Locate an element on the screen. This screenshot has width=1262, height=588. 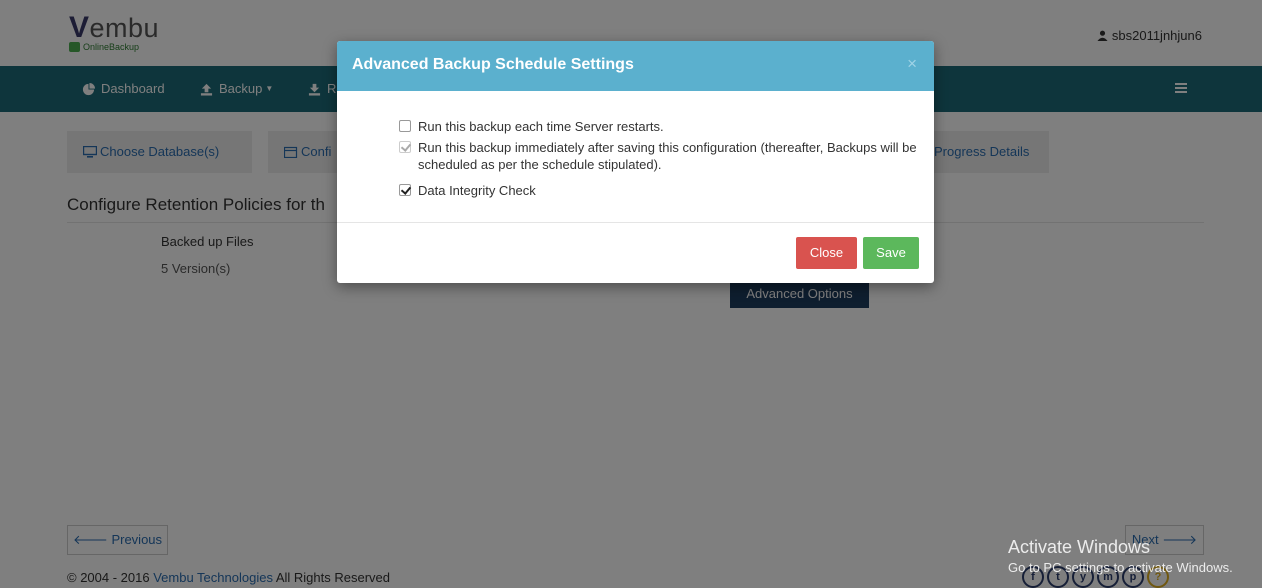
dialog-header: Advanced Backup Schedule Settings × is located at coordinates (635, 66).